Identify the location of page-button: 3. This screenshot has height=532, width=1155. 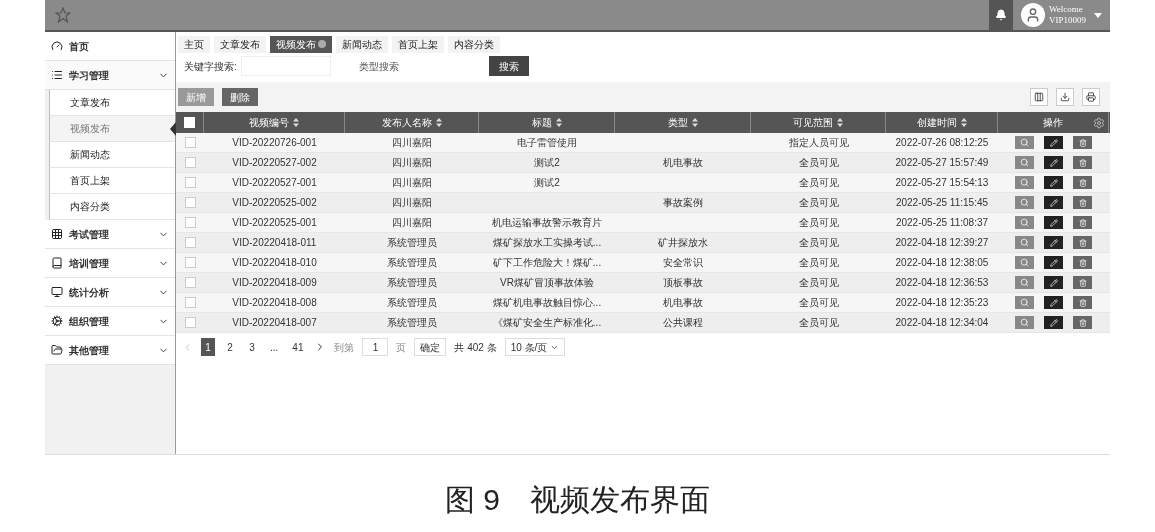
(252, 347).